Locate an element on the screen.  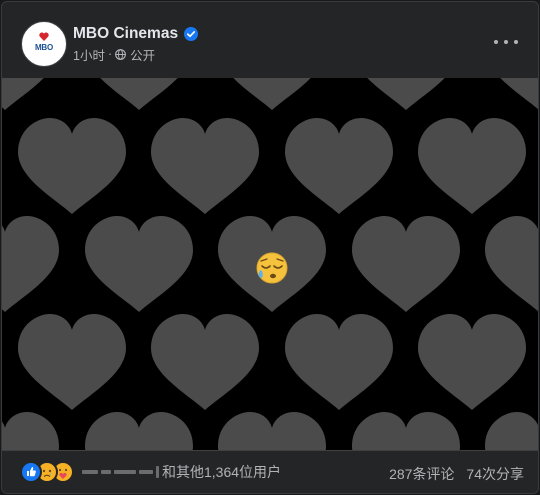
post-footer: 和其他1,364位用户 287条评论 74次分享 is located at coordinates (270, 471).